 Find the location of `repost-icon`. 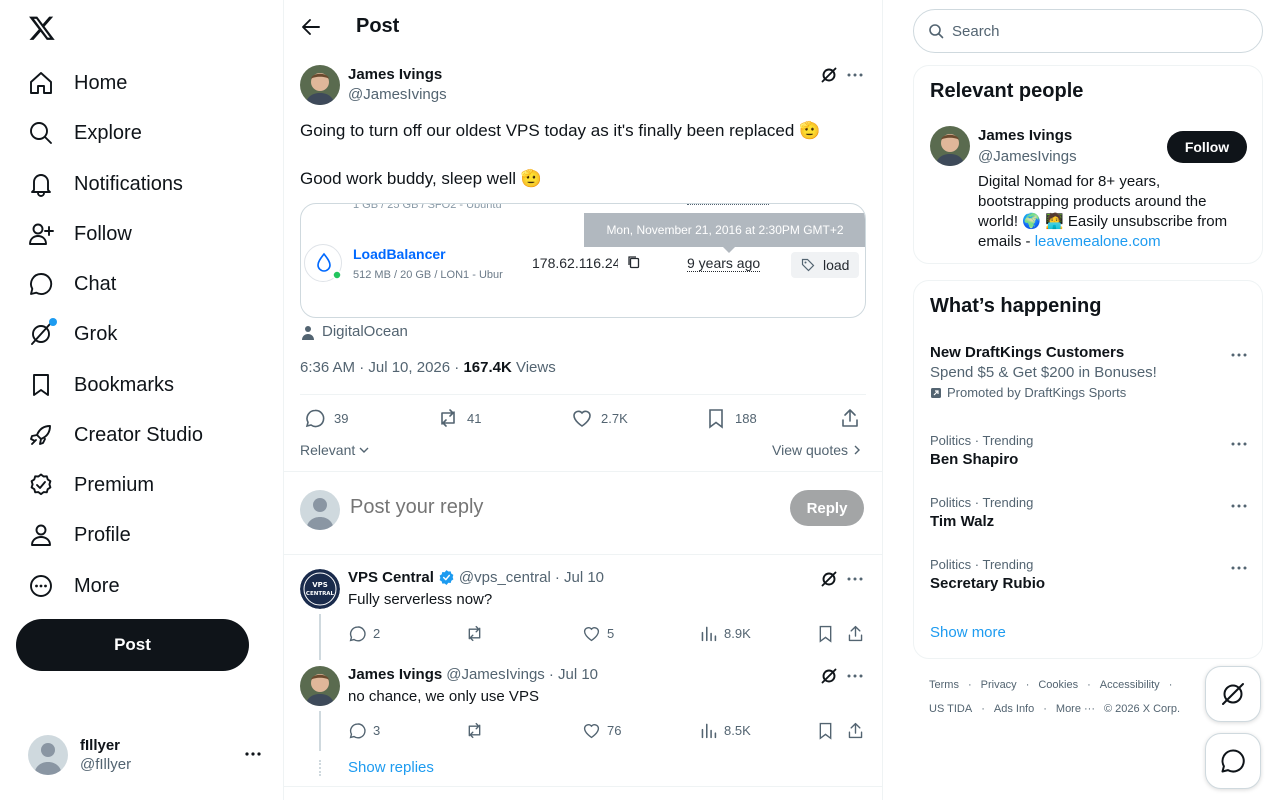

repost-icon is located at coordinates (474, 730).